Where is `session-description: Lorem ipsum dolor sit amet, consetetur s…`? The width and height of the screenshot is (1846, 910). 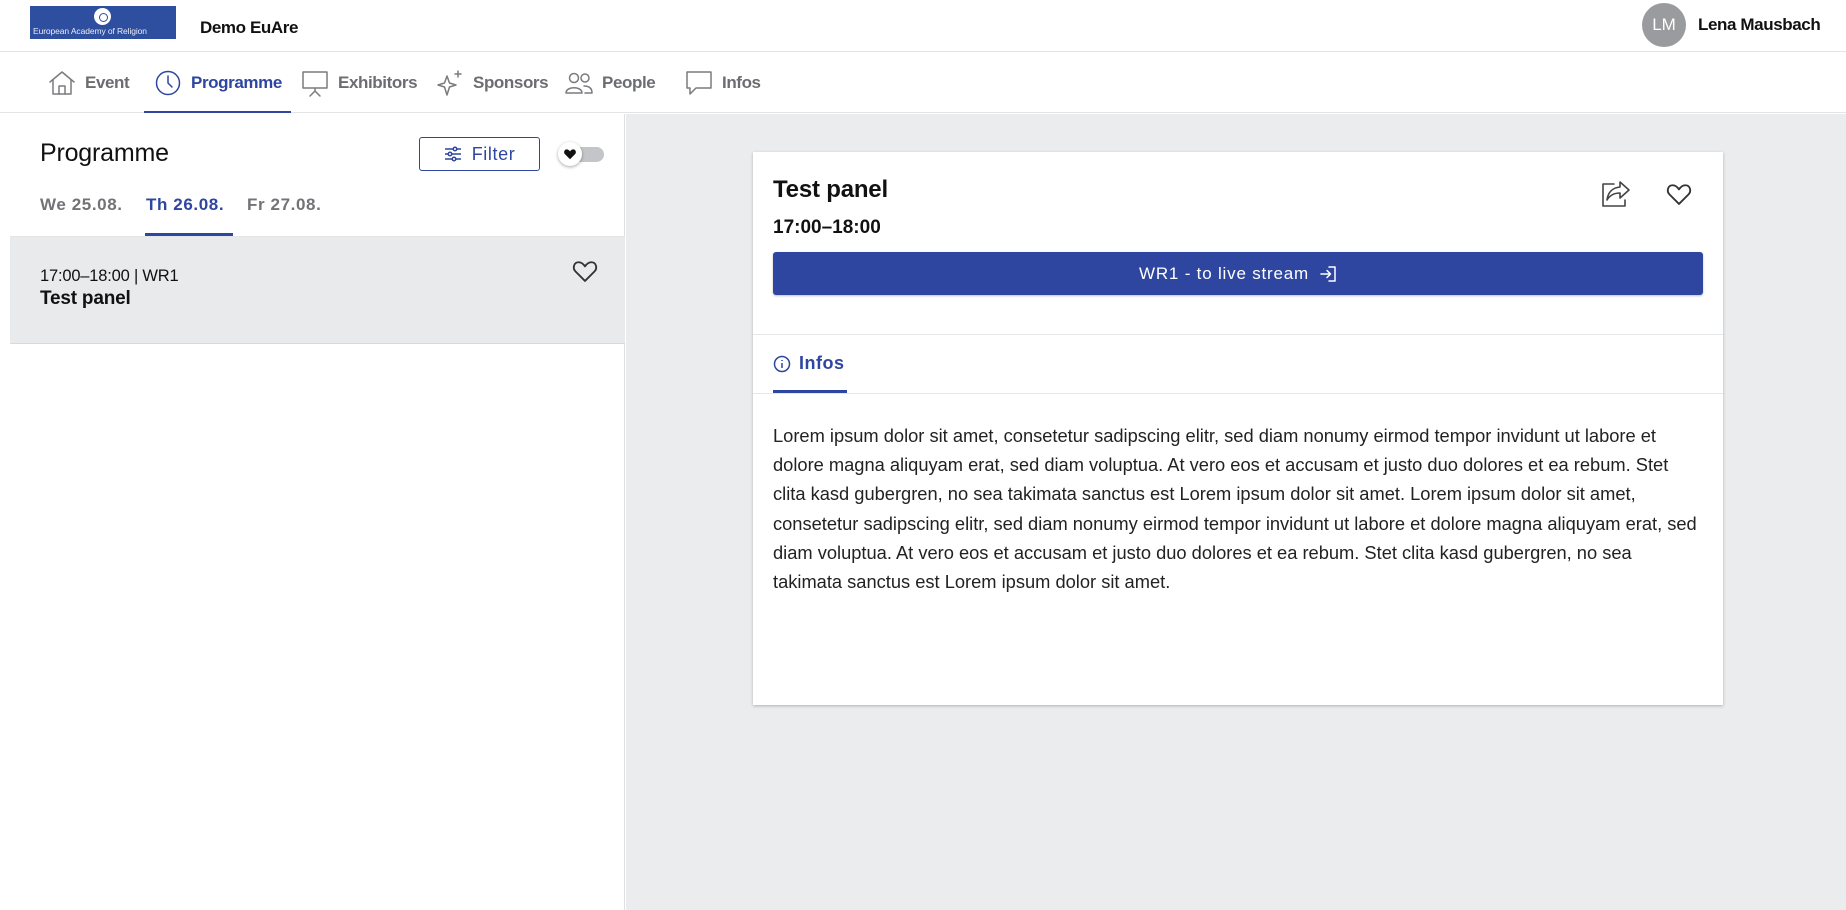
session-description: Lorem ipsum dolor sit amet, consetetur s… is located at coordinates (1235, 509).